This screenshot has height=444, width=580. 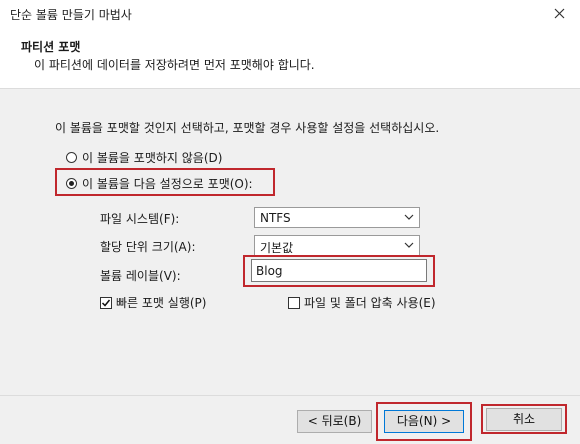 What do you see at coordinates (334, 421) in the screenshot?
I see `back-button: < 뒤로(B)` at bounding box center [334, 421].